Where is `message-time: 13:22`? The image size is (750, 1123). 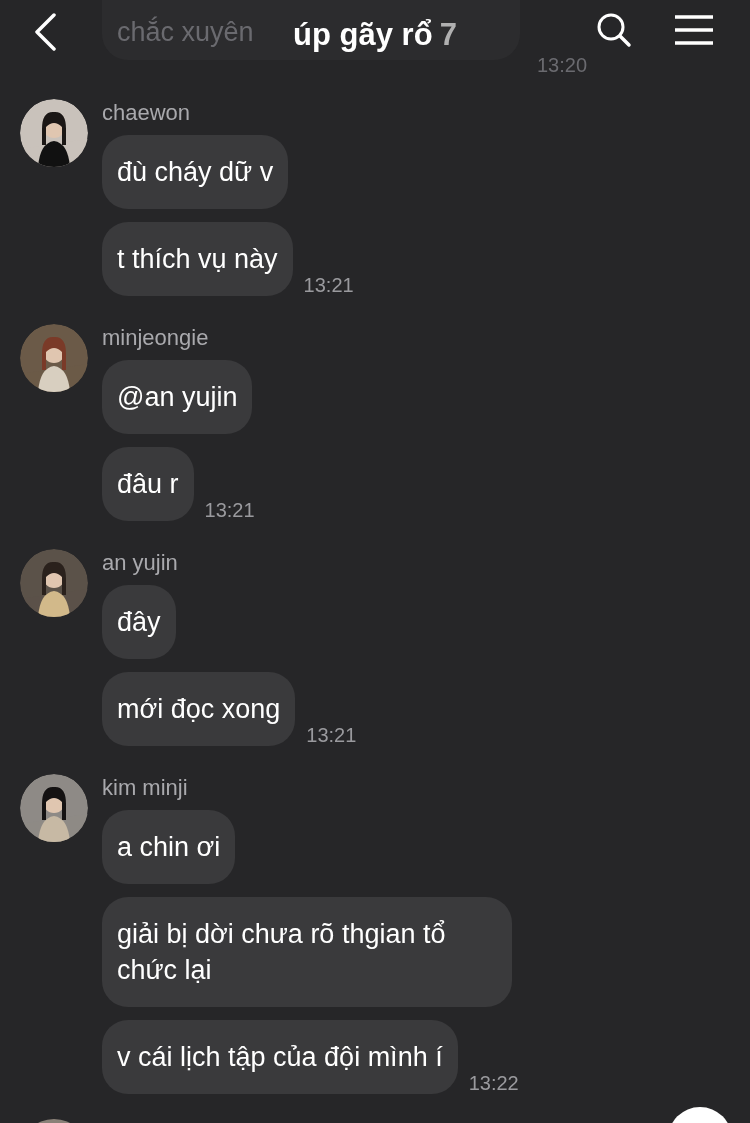
message-time: 13:22 is located at coordinates (493, 1083).